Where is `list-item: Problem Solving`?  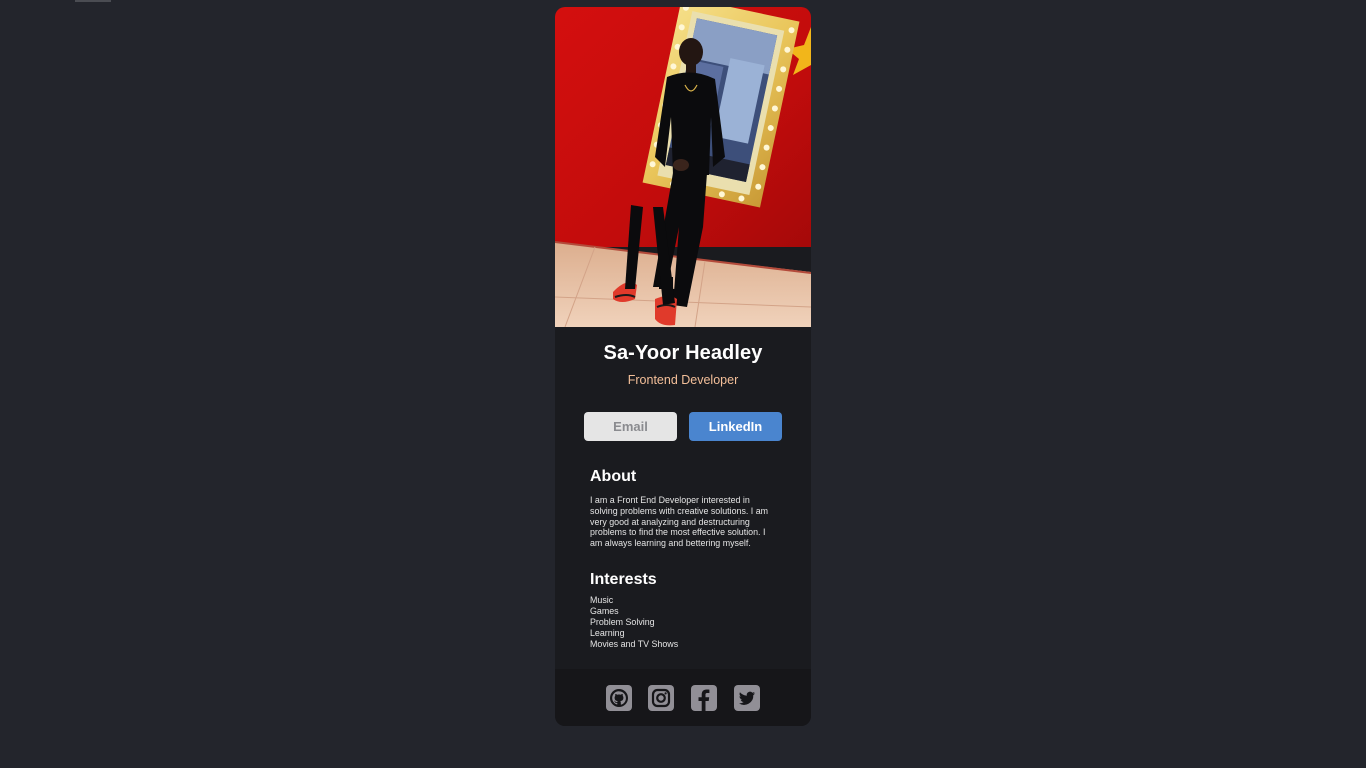
list-item: Problem Solving is located at coordinates (622, 622).